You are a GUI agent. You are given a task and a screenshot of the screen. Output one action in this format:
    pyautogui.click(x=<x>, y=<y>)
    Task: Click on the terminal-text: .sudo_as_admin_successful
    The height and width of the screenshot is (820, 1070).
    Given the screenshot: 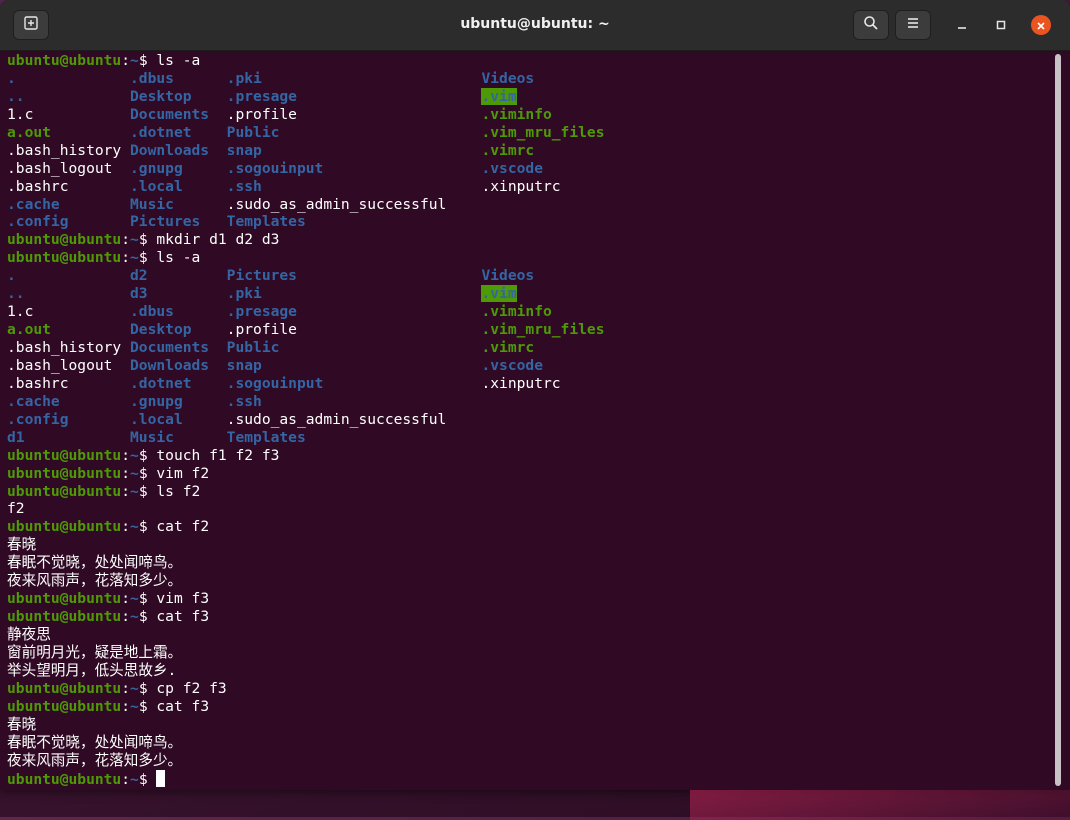 What is the action you would take?
    pyautogui.click(x=336, y=419)
    